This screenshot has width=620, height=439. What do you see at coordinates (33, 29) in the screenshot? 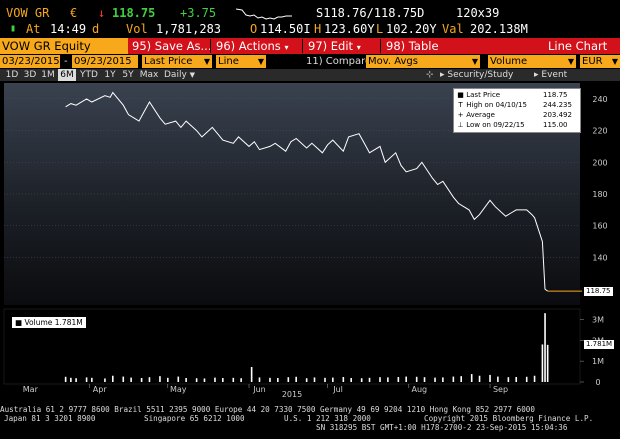
I see `at-label: At` at bounding box center [33, 29].